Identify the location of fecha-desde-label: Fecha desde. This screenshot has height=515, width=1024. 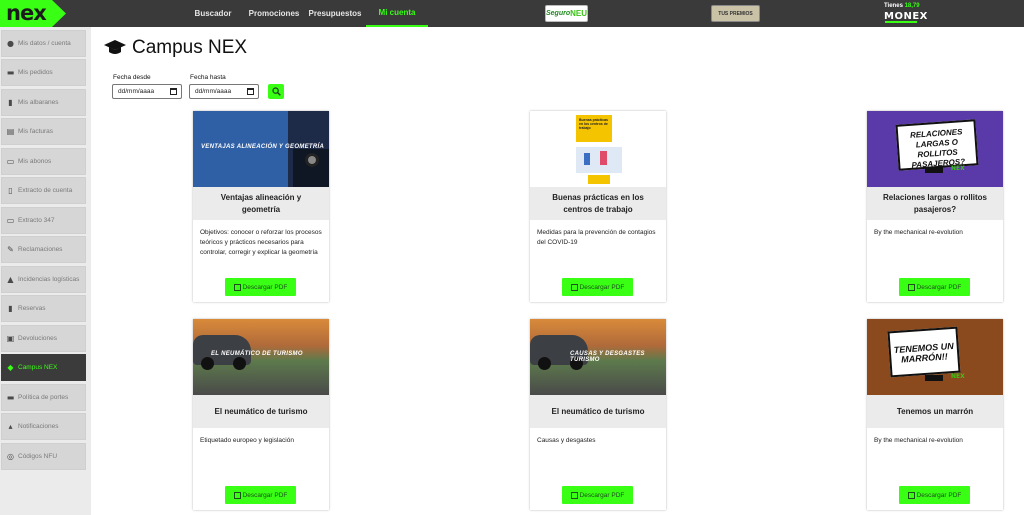
(132, 77).